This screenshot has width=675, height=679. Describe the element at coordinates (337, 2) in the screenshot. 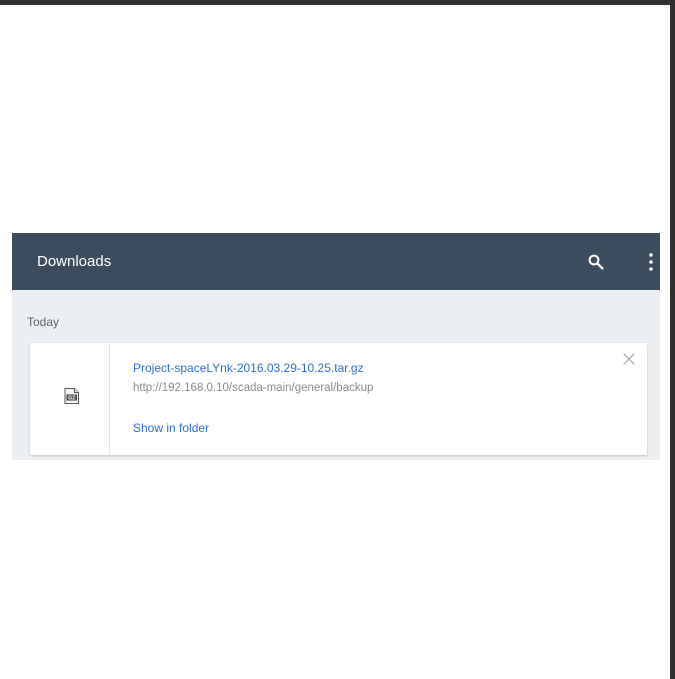

I see `top-frame-border` at that location.